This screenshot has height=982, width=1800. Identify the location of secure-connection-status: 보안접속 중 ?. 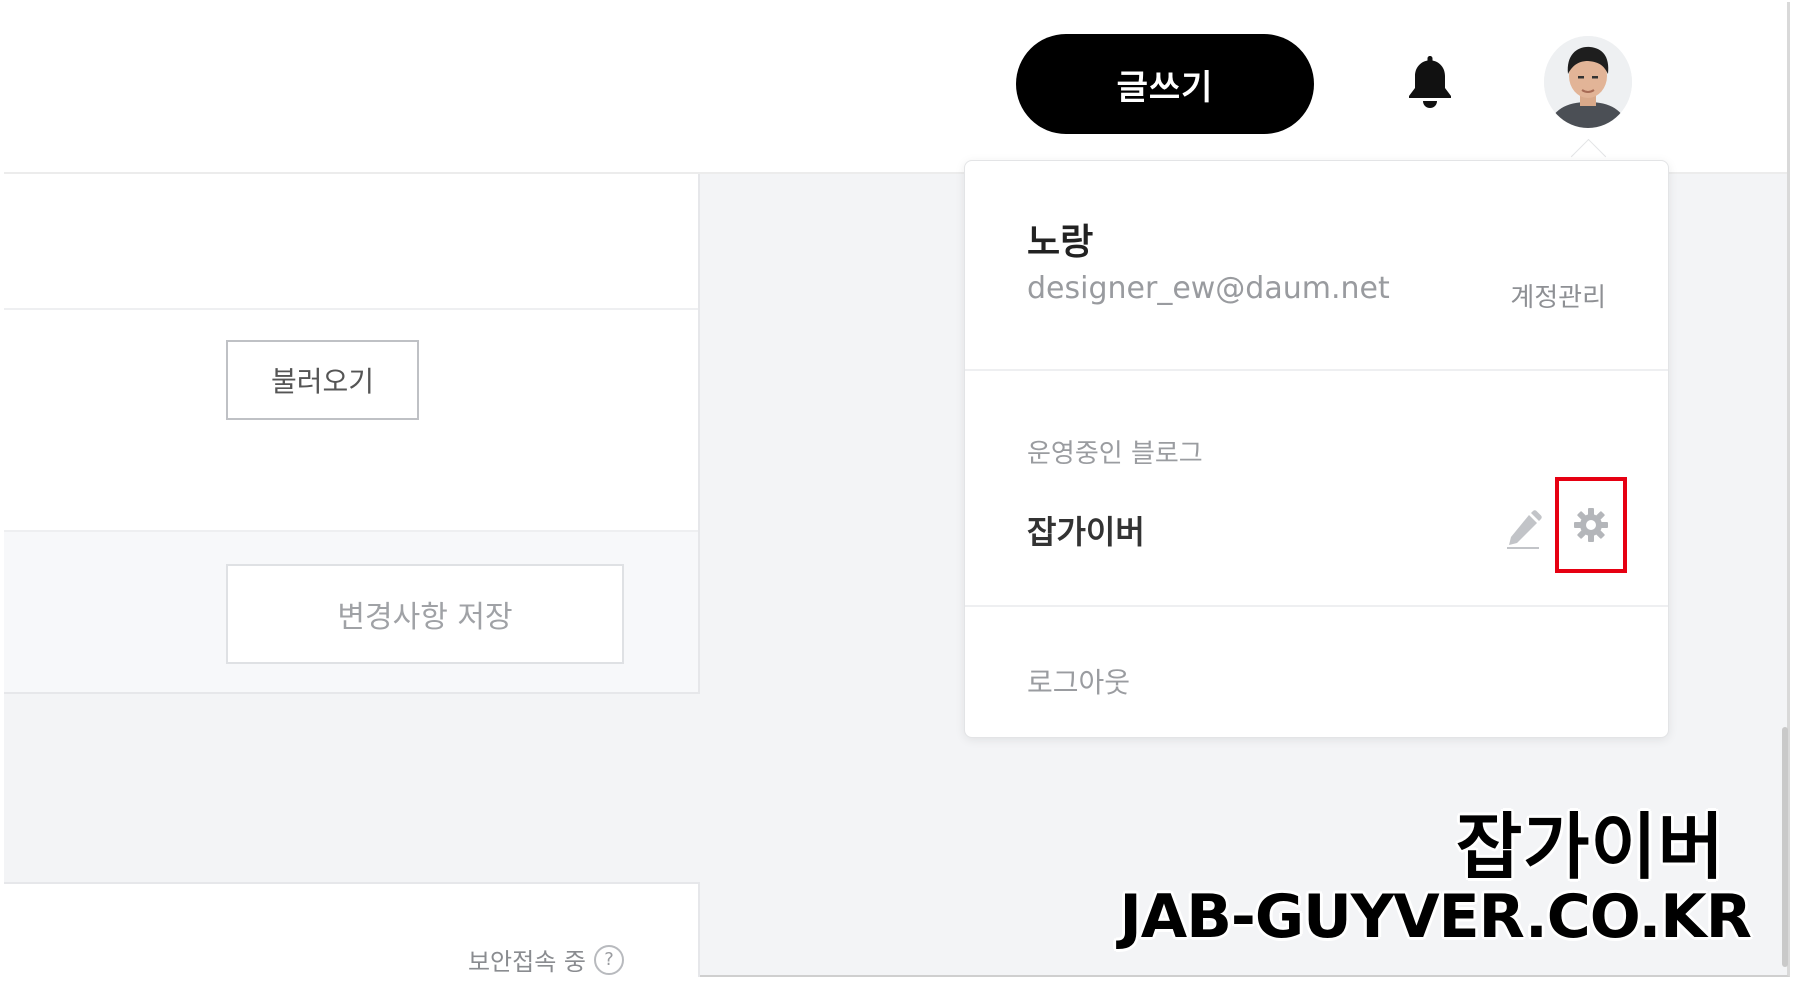
(546, 959).